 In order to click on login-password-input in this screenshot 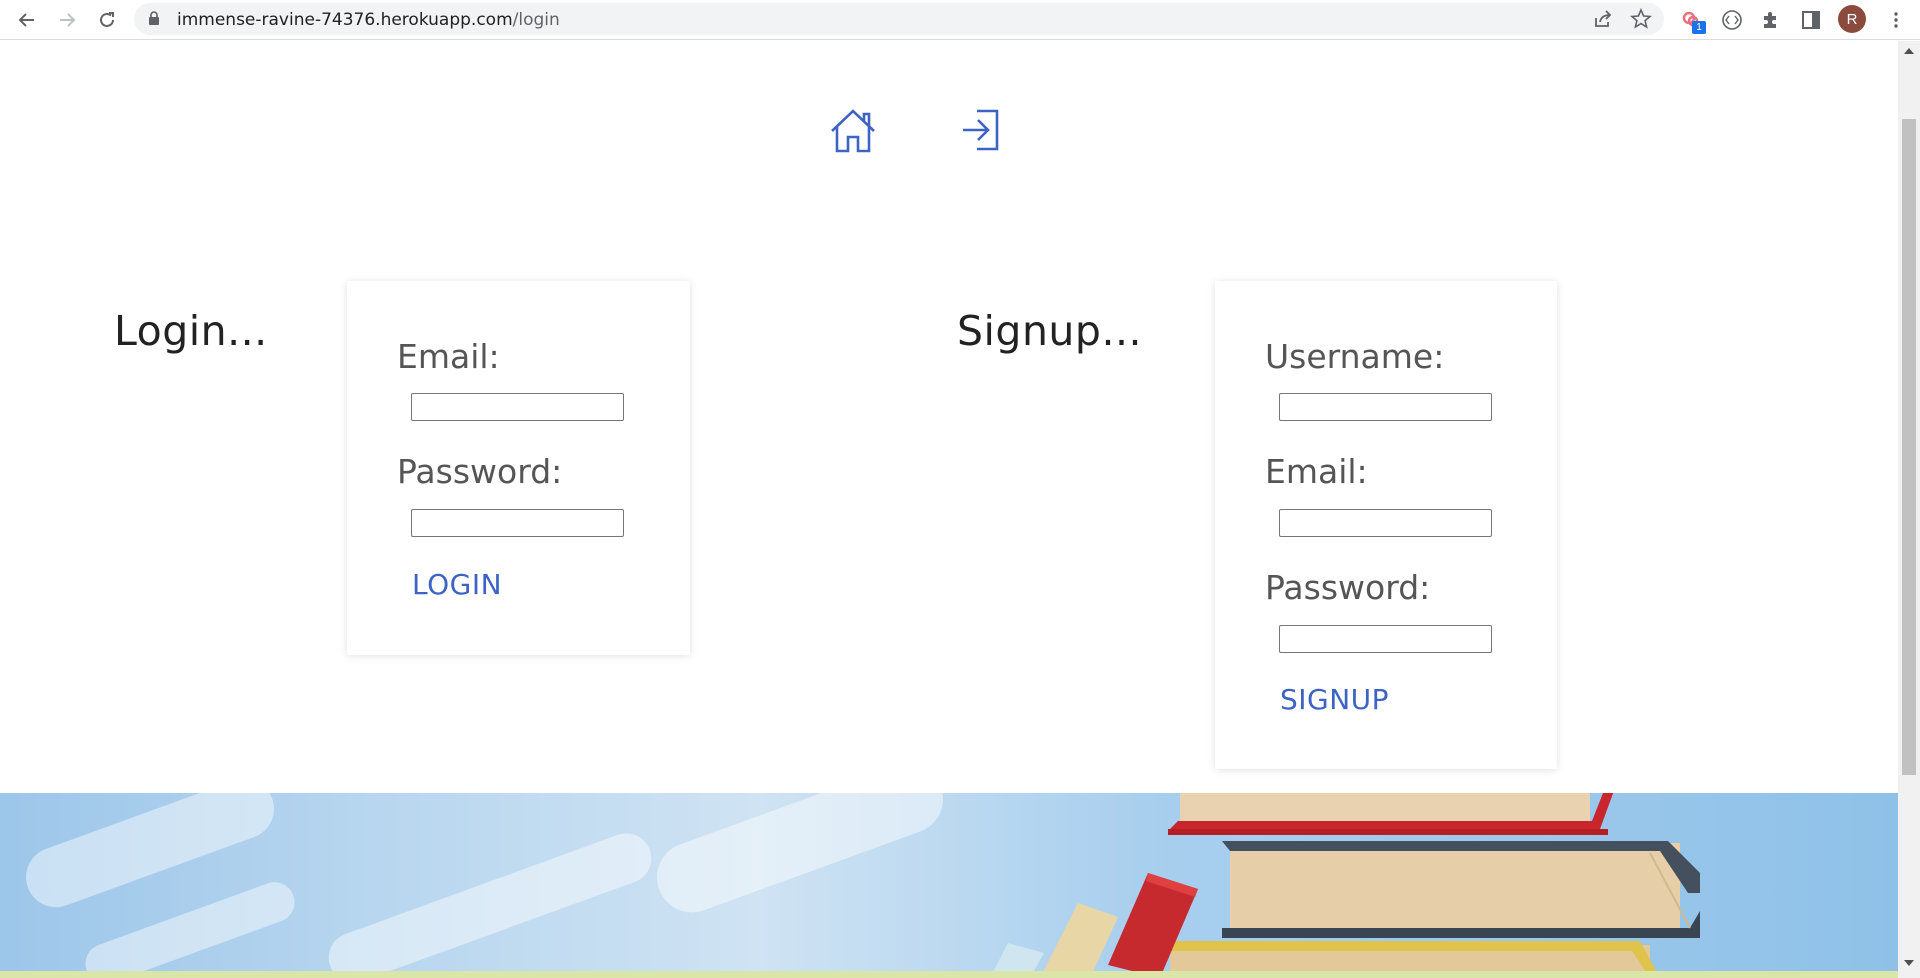, I will do `click(517, 523)`.